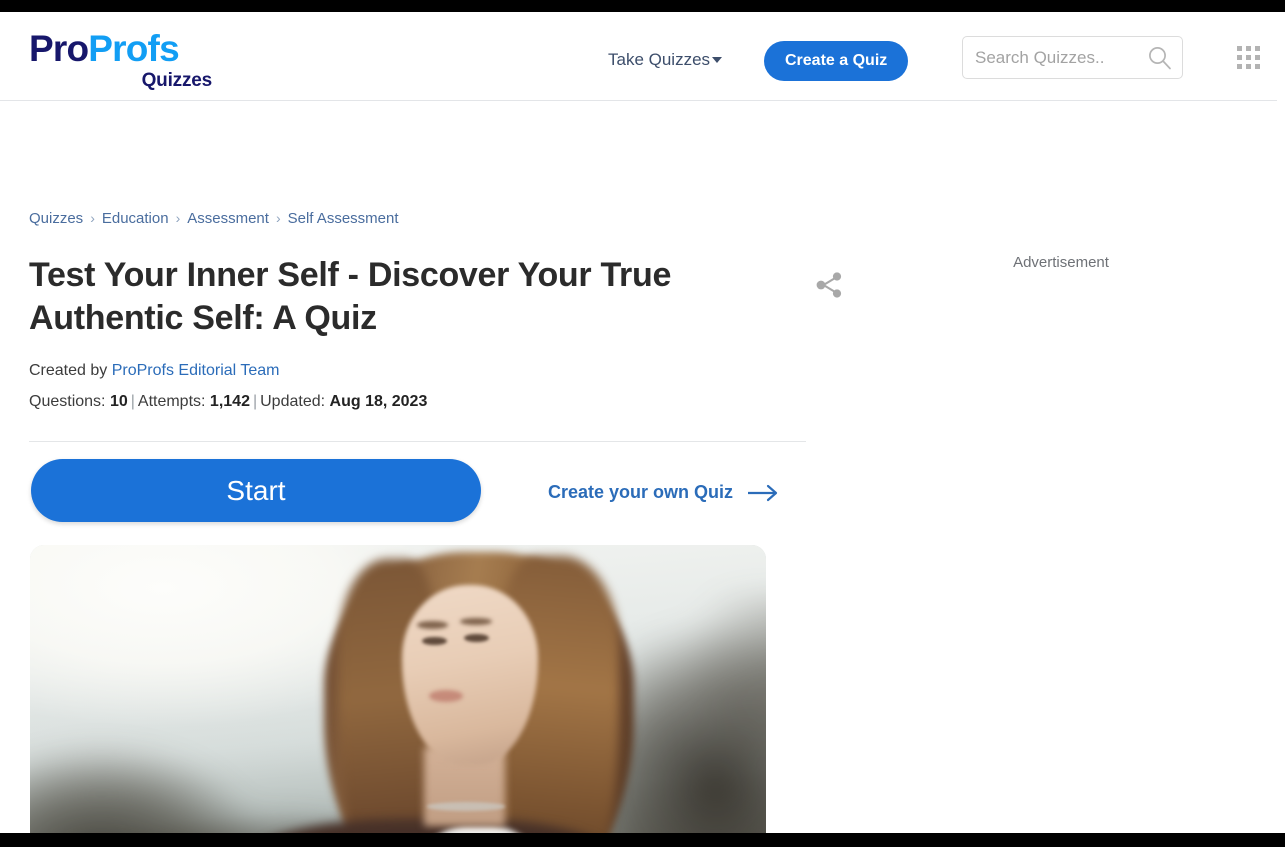 The height and width of the screenshot is (847, 1285). Describe the element at coordinates (173, 401) in the screenshot. I see `attempts-label: Attempts:` at that location.